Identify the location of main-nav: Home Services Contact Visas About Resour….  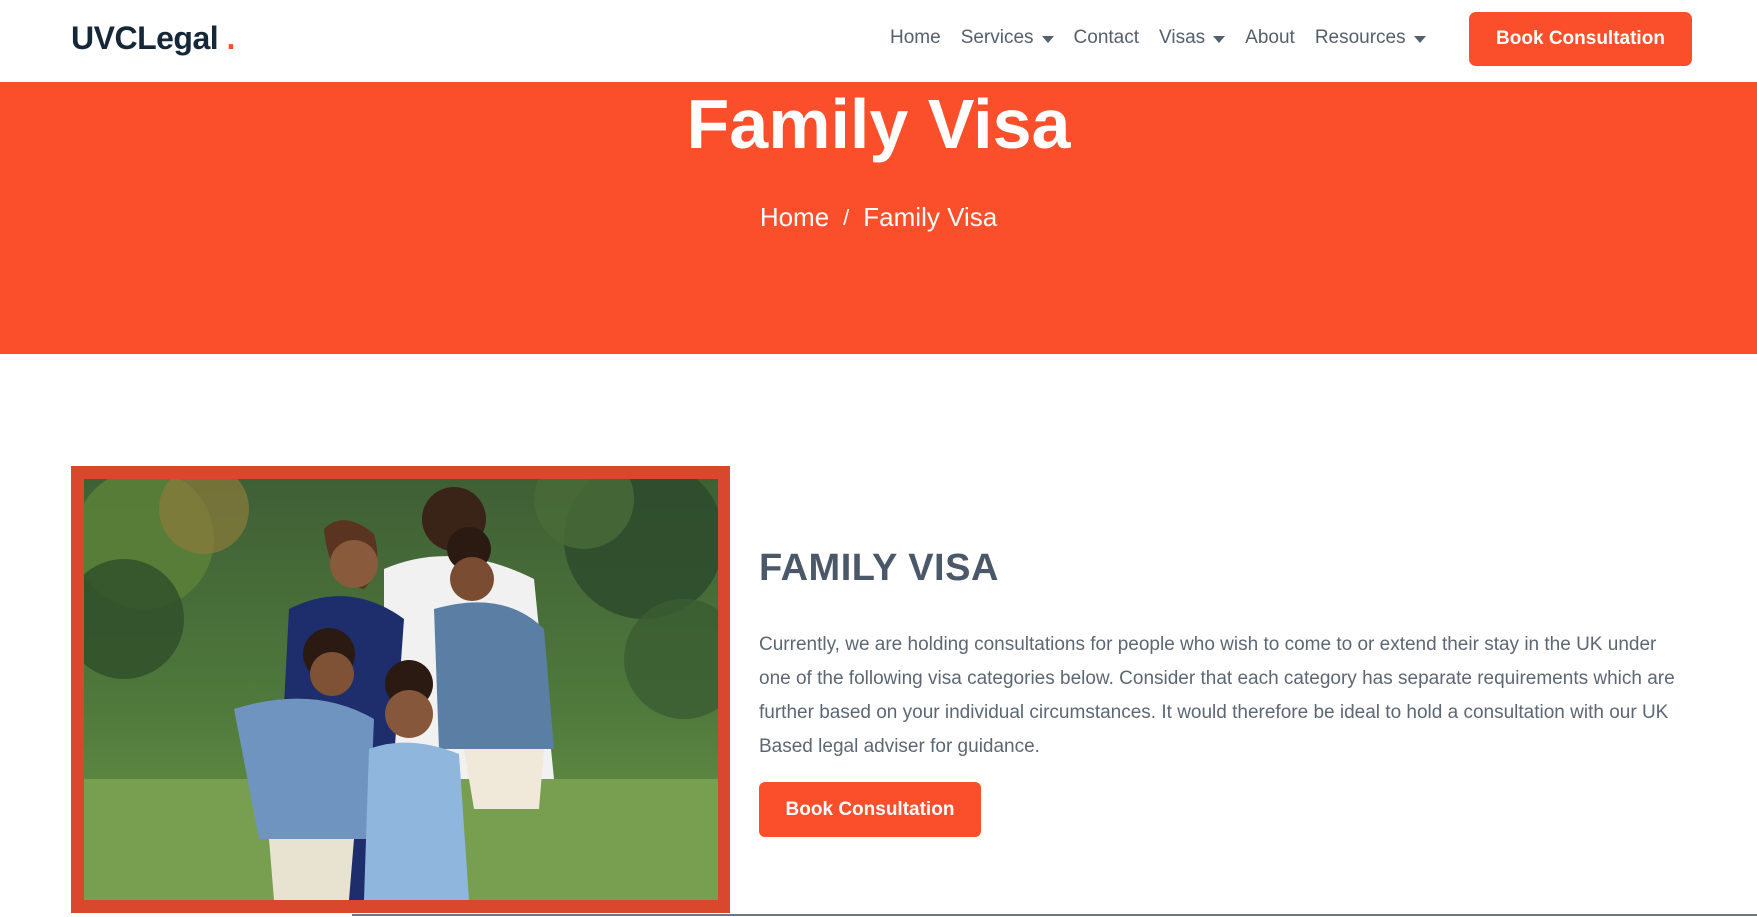
(1168, 38).